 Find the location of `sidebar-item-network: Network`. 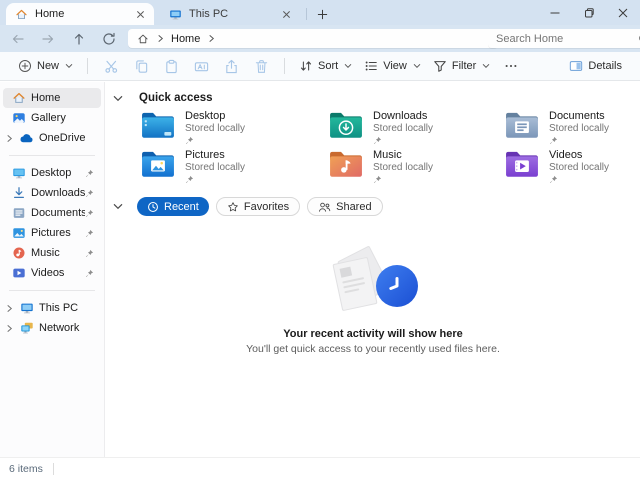

sidebar-item-network: Network is located at coordinates (52, 328).